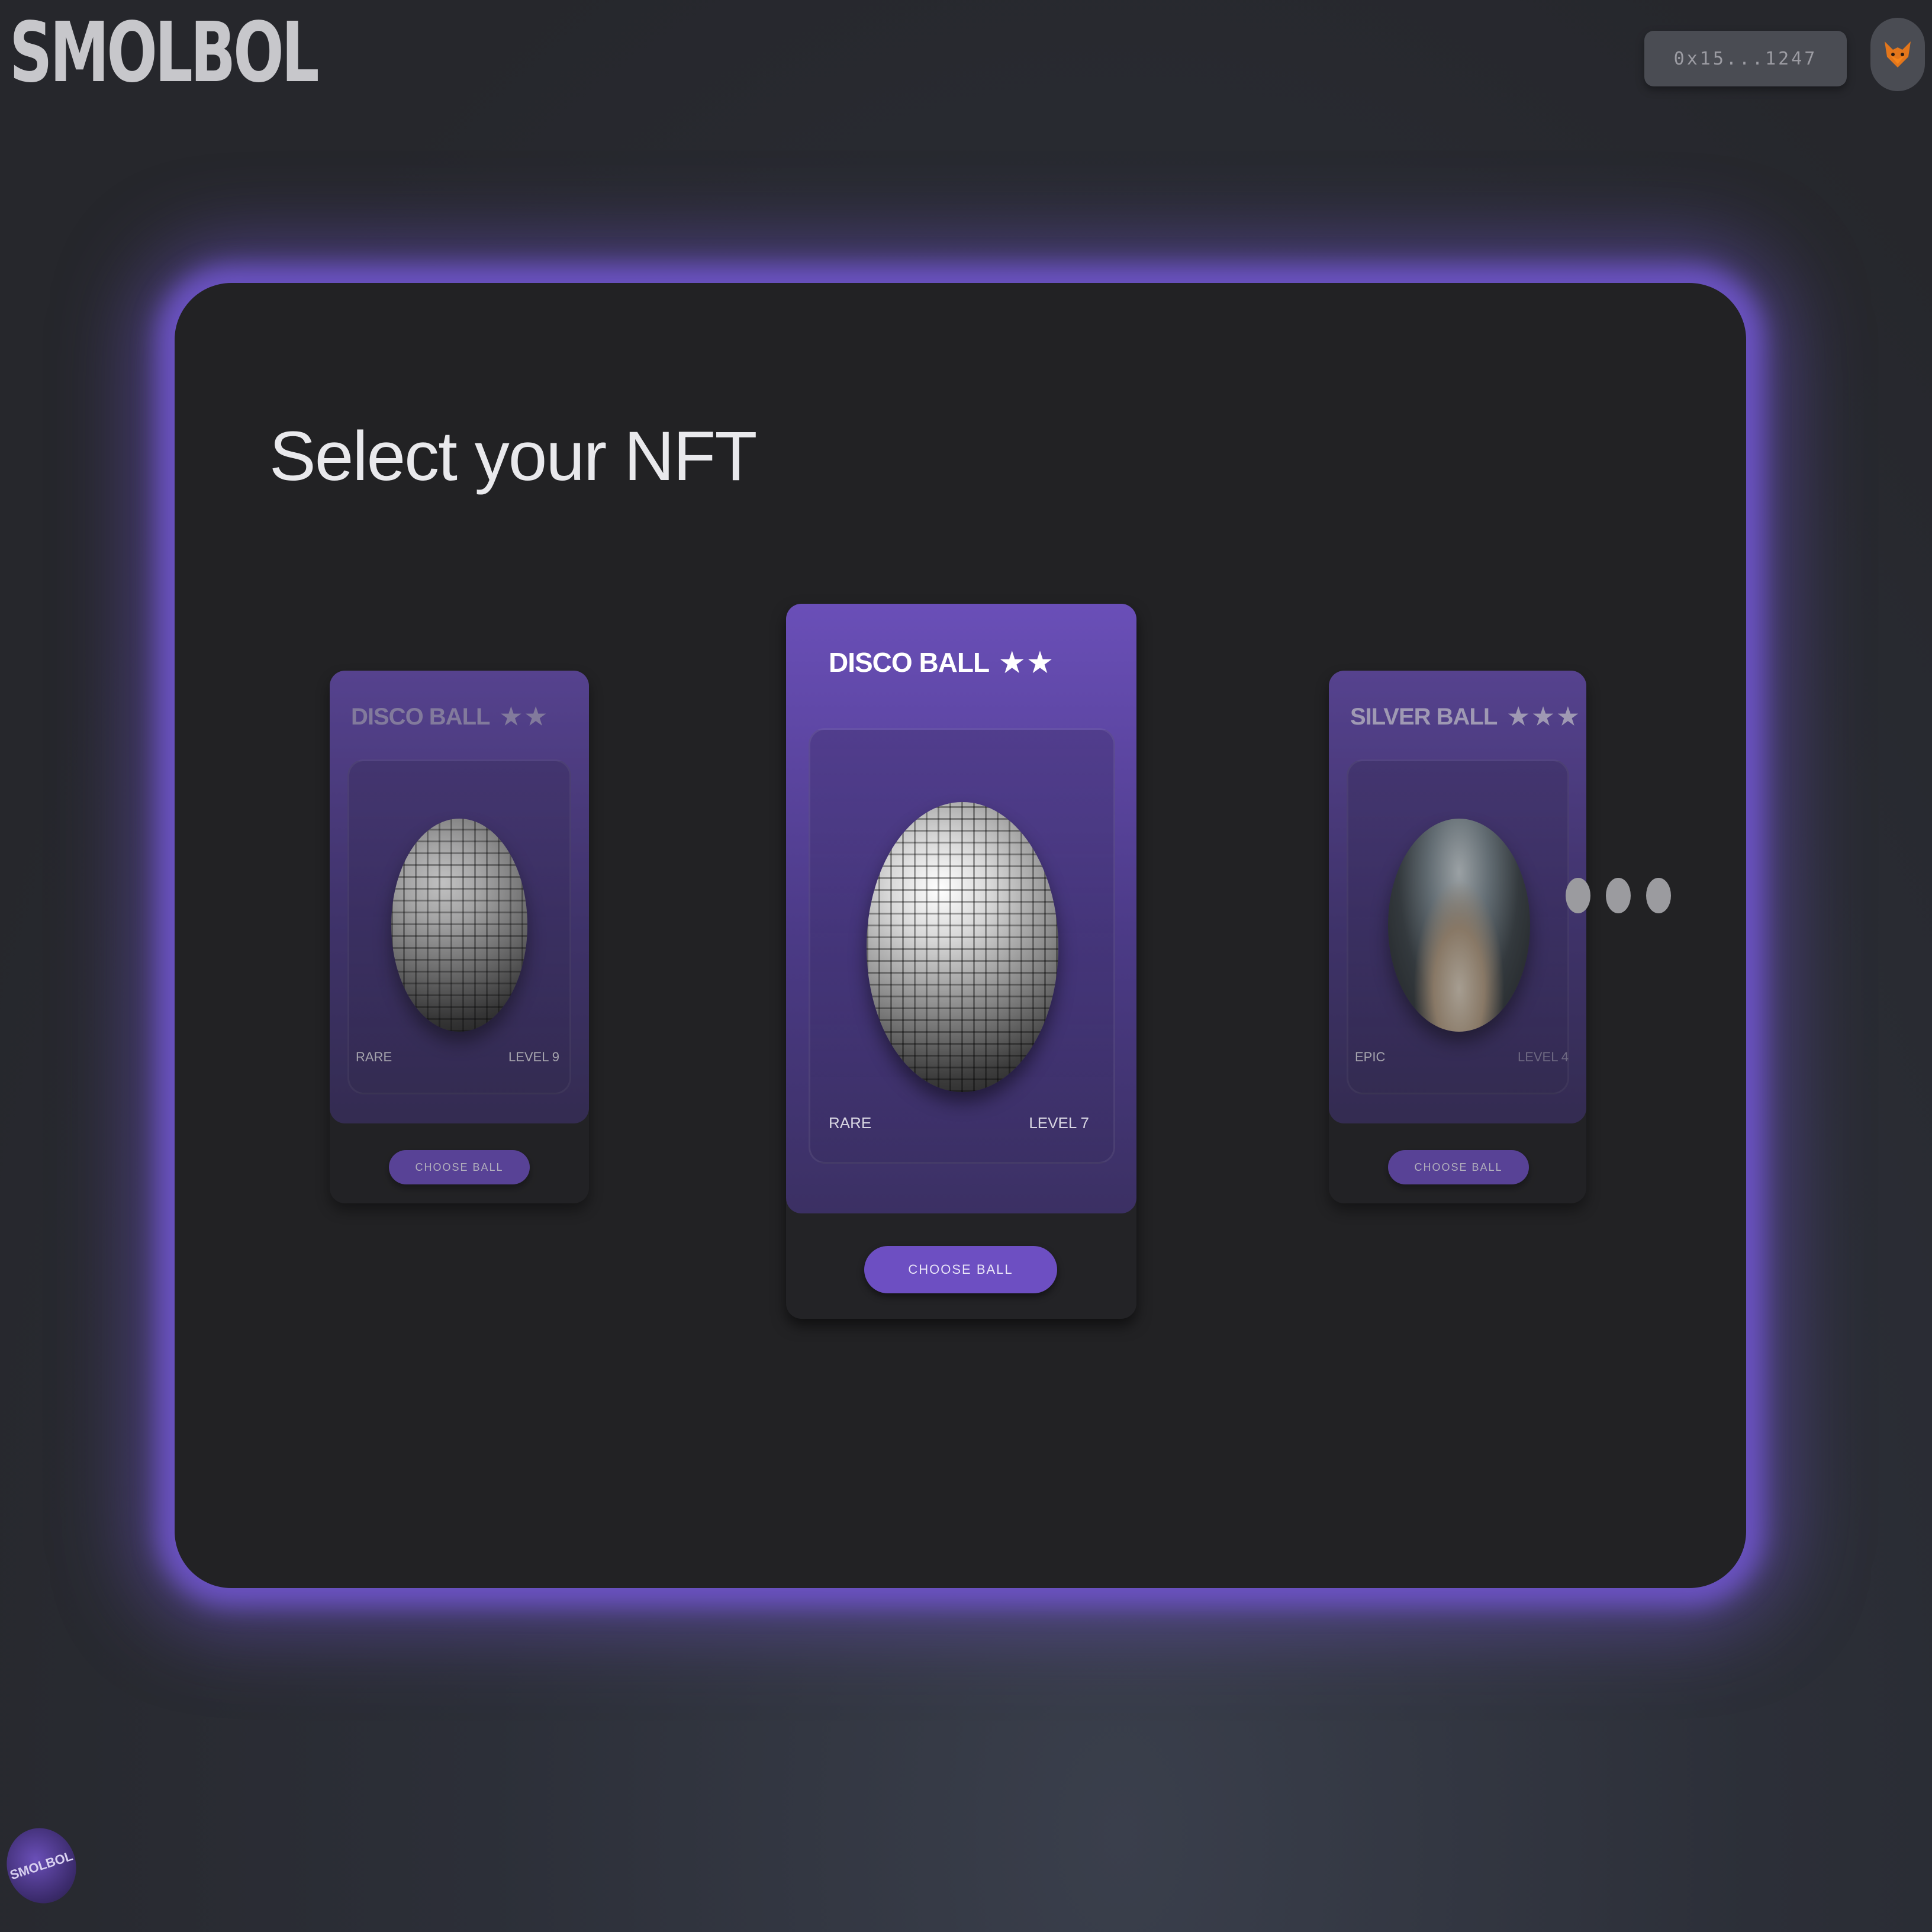  I want to click on fox-icon, so click(1898, 54).